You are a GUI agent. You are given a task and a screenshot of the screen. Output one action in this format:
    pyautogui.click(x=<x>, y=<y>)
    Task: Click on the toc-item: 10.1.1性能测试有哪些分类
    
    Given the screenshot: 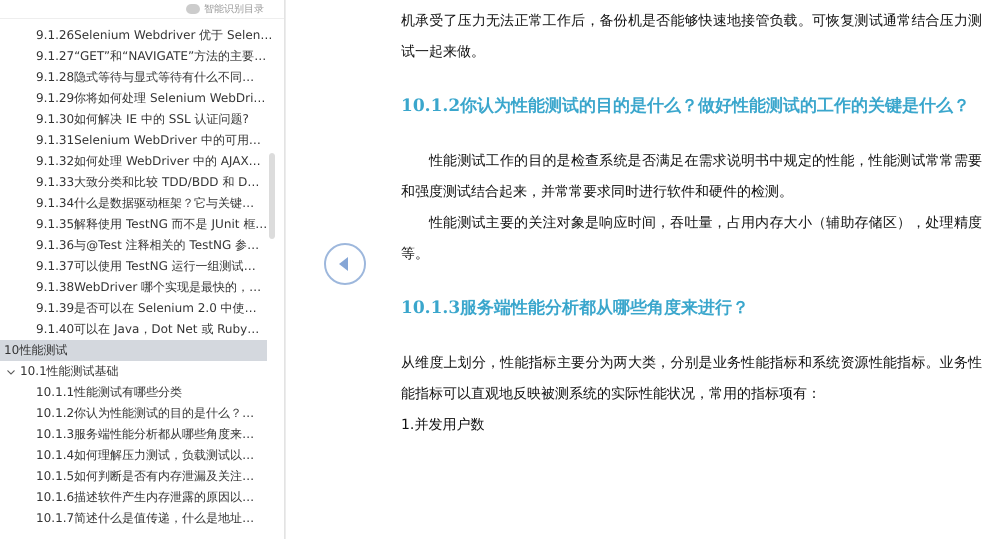 What is the action you would take?
    pyautogui.click(x=142, y=392)
    